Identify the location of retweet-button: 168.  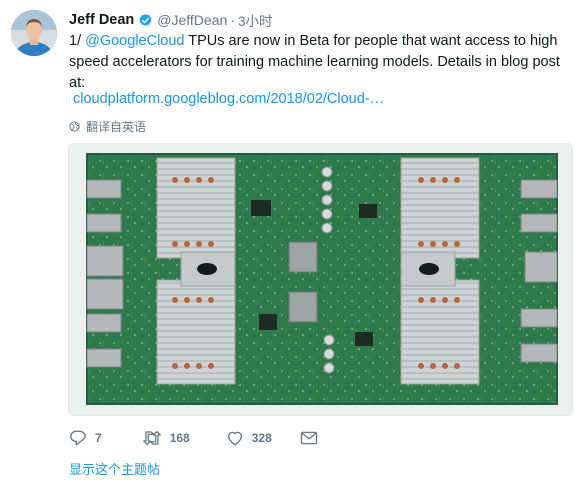
(166, 438).